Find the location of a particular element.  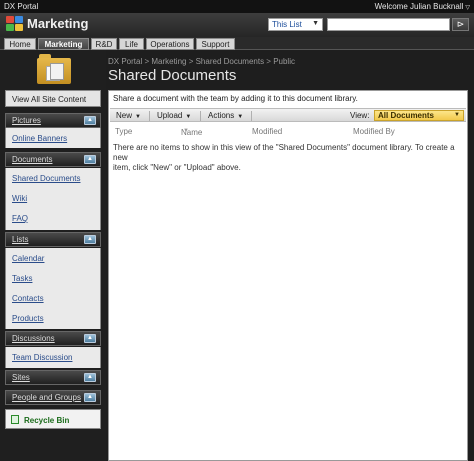

recycle-bin-label: Recycle Bin is located at coordinates (47, 420).